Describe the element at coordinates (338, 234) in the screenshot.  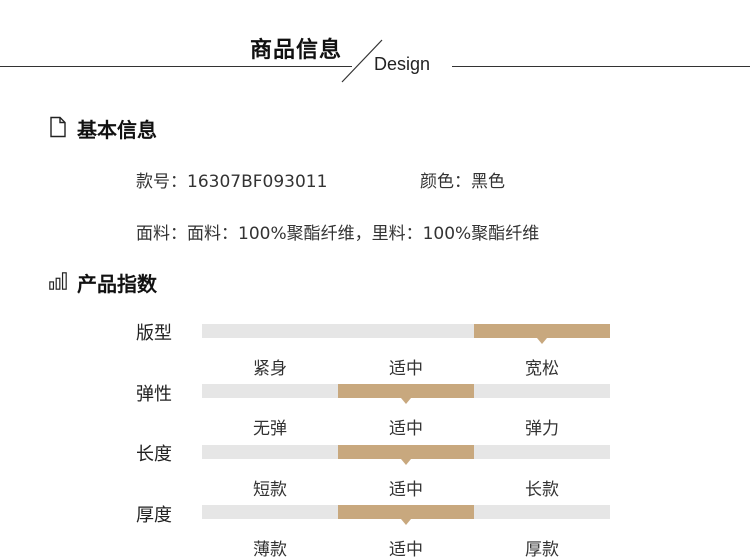
I see `item-fabric: 面料：面料：100%聚酯纤维，里料：100%聚酯纤维` at that location.